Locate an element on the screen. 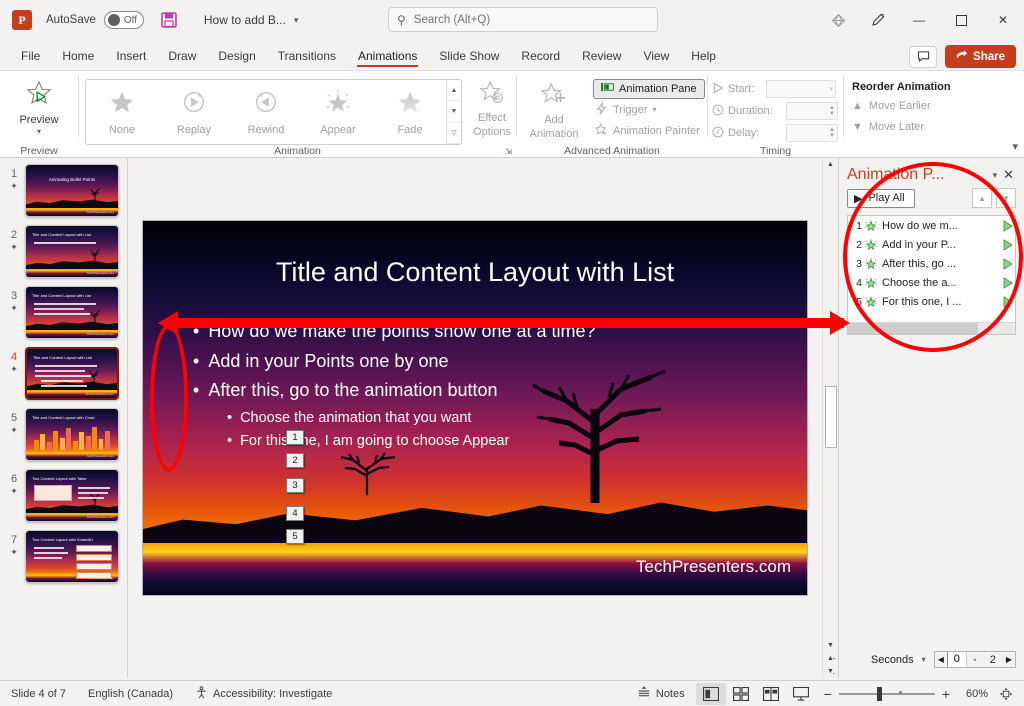 This screenshot has width=1024, height=706. animation-pane-close-icon: ✕ is located at coordinates (1010, 175).